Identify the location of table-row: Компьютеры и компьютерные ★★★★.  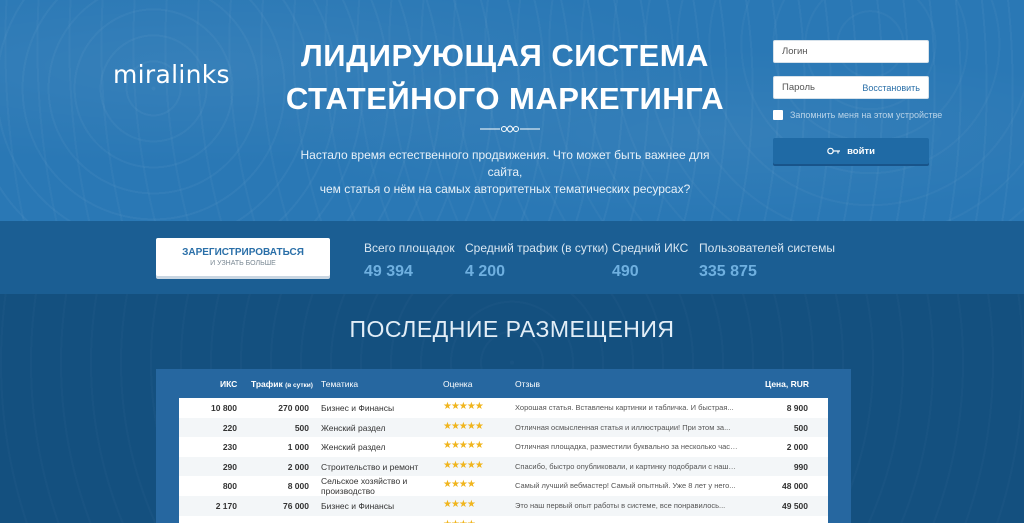
(503, 519).